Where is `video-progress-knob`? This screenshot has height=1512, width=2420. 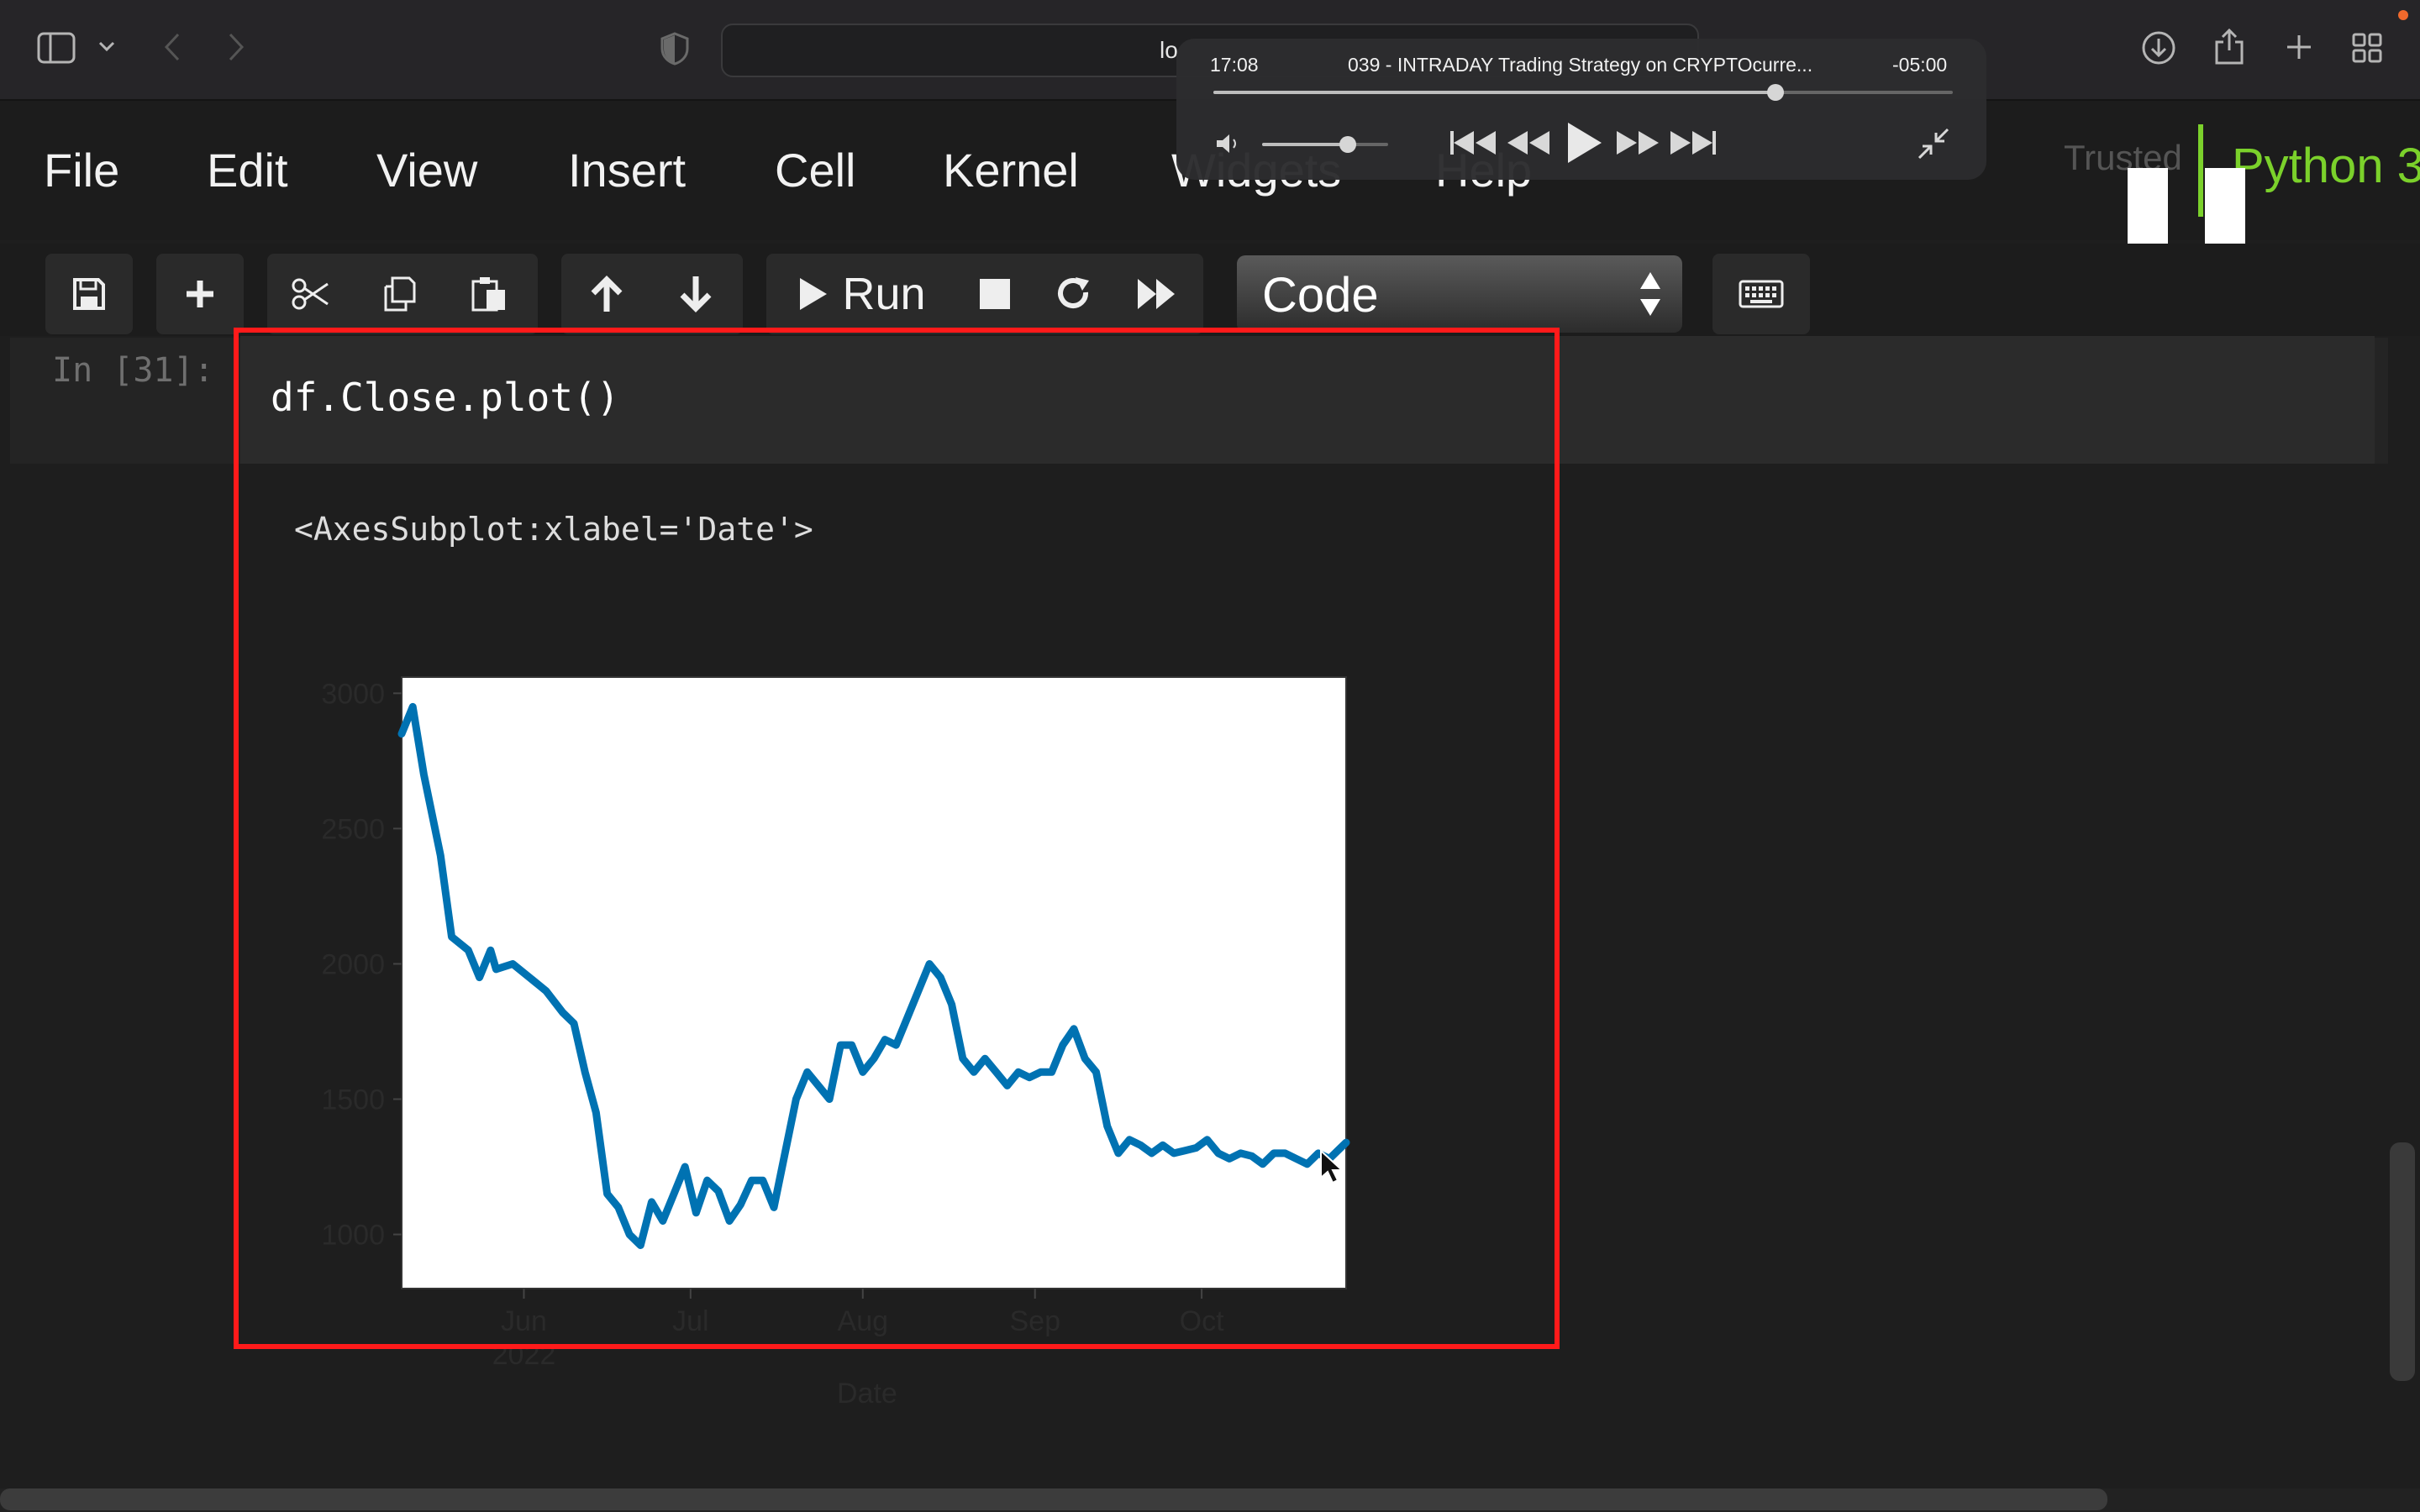 video-progress-knob is located at coordinates (1775, 92).